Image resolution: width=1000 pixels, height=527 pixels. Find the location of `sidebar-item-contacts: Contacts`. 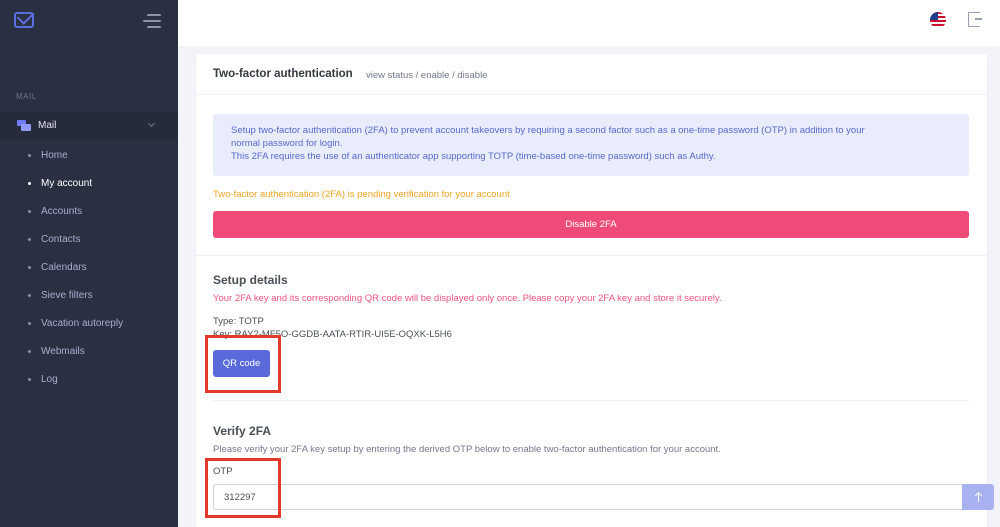

sidebar-item-contacts: Contacts is located at coordinates (89, 240).